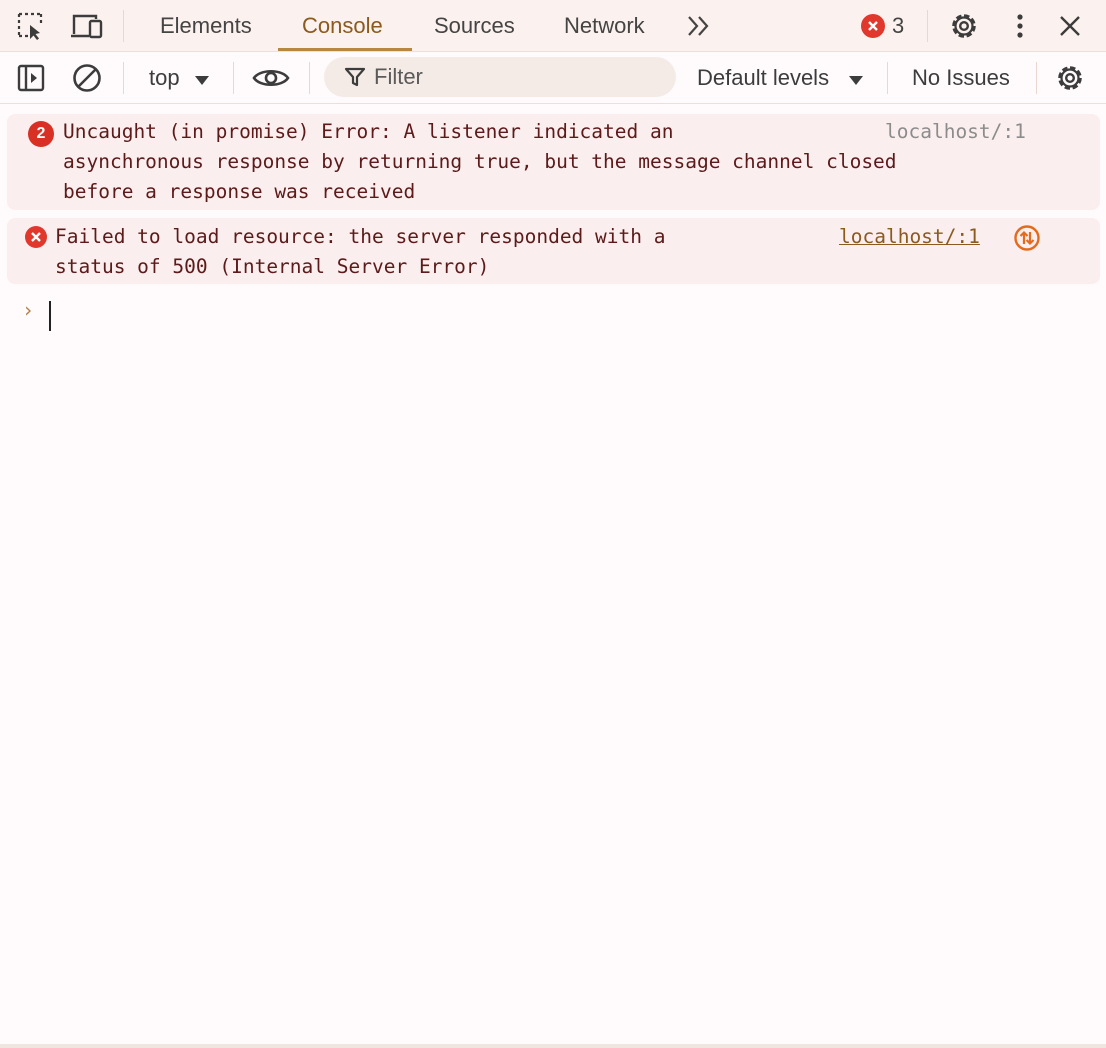 The image size is (1106, 1048). I want to click on network-request-icon, so click(1027, 240).